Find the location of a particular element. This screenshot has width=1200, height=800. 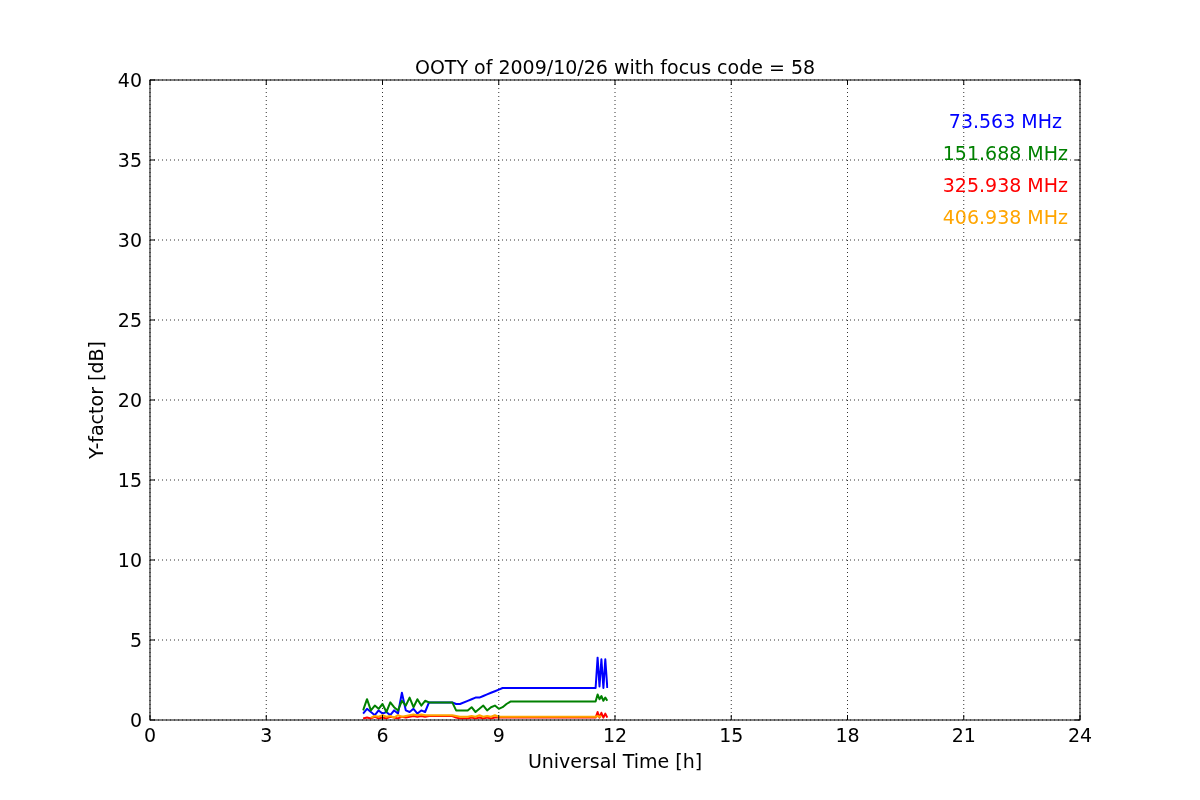

legend-label: 325.938 MHz is located at coordinates (1005, 185).